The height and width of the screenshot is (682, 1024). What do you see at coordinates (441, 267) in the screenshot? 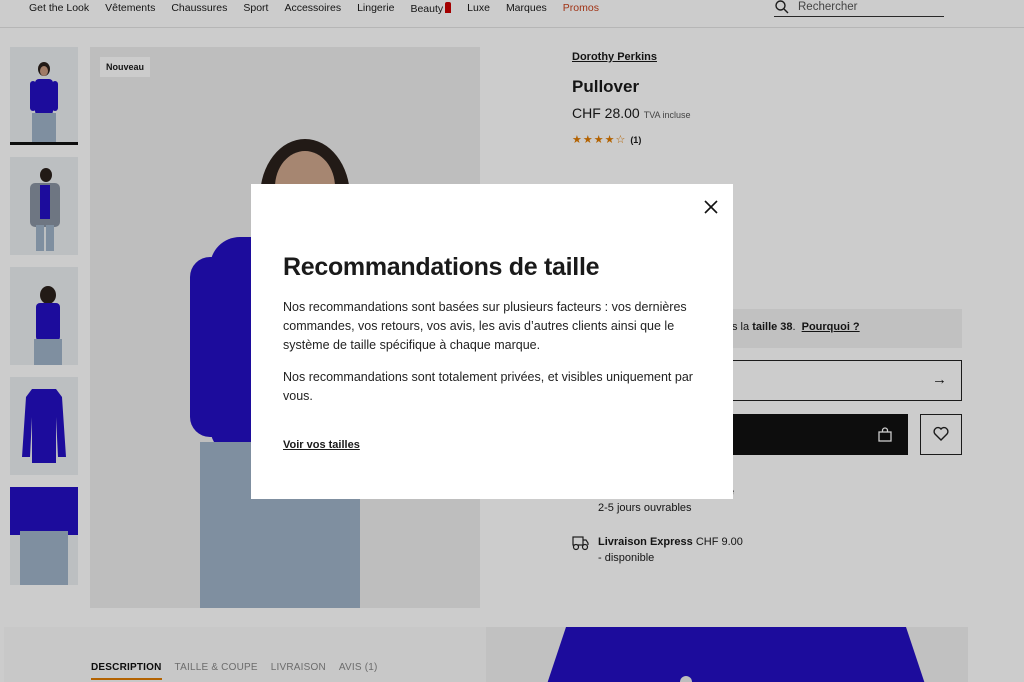
I see `modal-title: Recommandations de taille` at bounding box center [441, 267].